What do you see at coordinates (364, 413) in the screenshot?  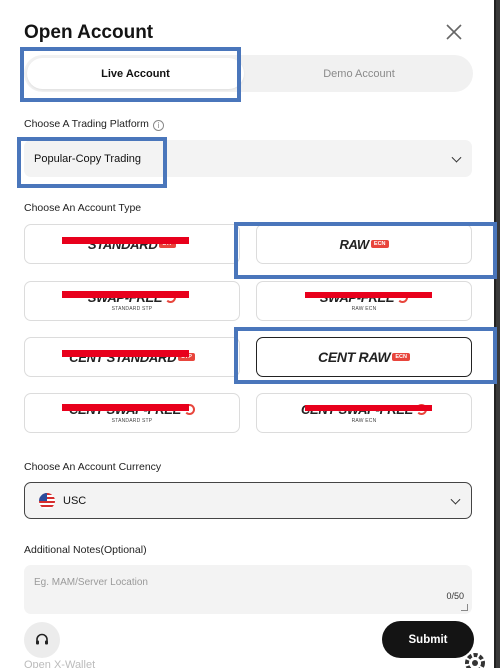 I see `account-option-cent-swap-free-raw: CENT SWAP-FREE RAW ECN` at bounding box center [364, 413].